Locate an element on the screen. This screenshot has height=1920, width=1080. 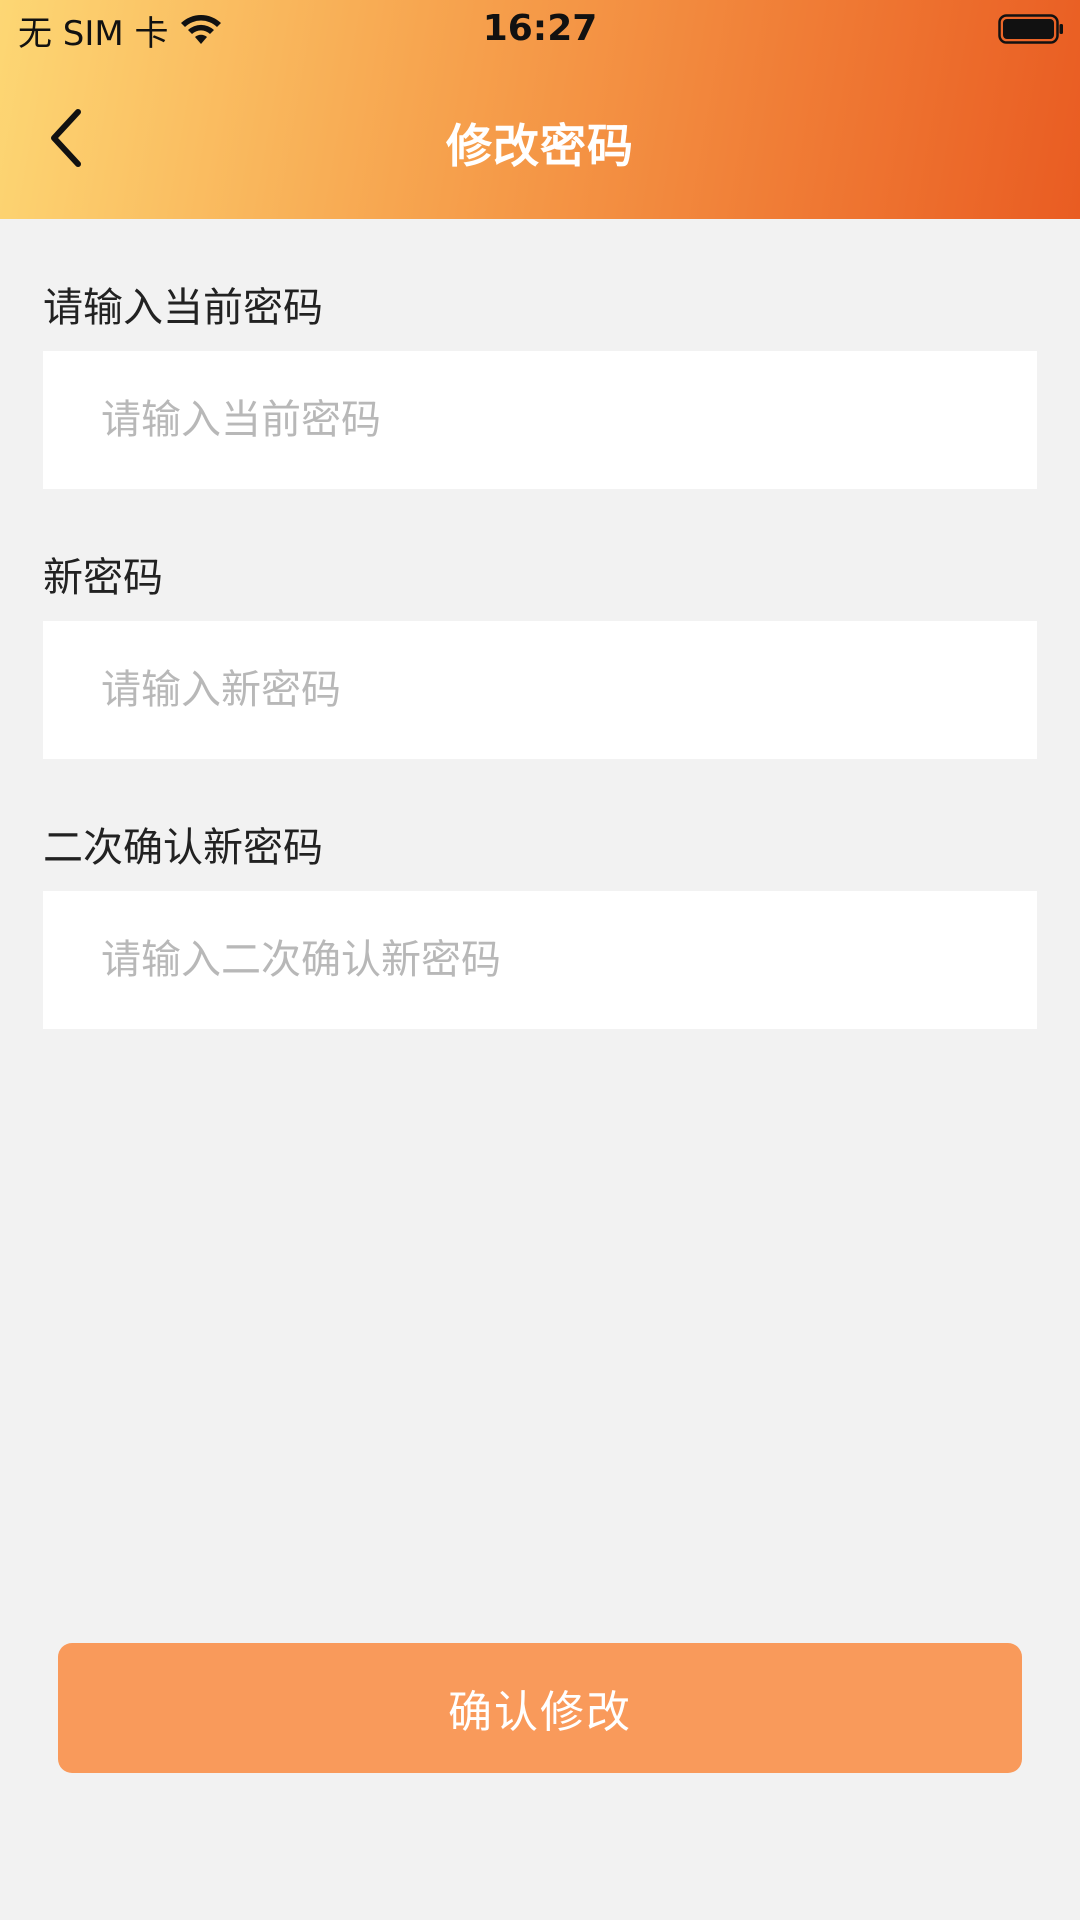
new-password-label: 新密码 is located at coordinates (103, 578).